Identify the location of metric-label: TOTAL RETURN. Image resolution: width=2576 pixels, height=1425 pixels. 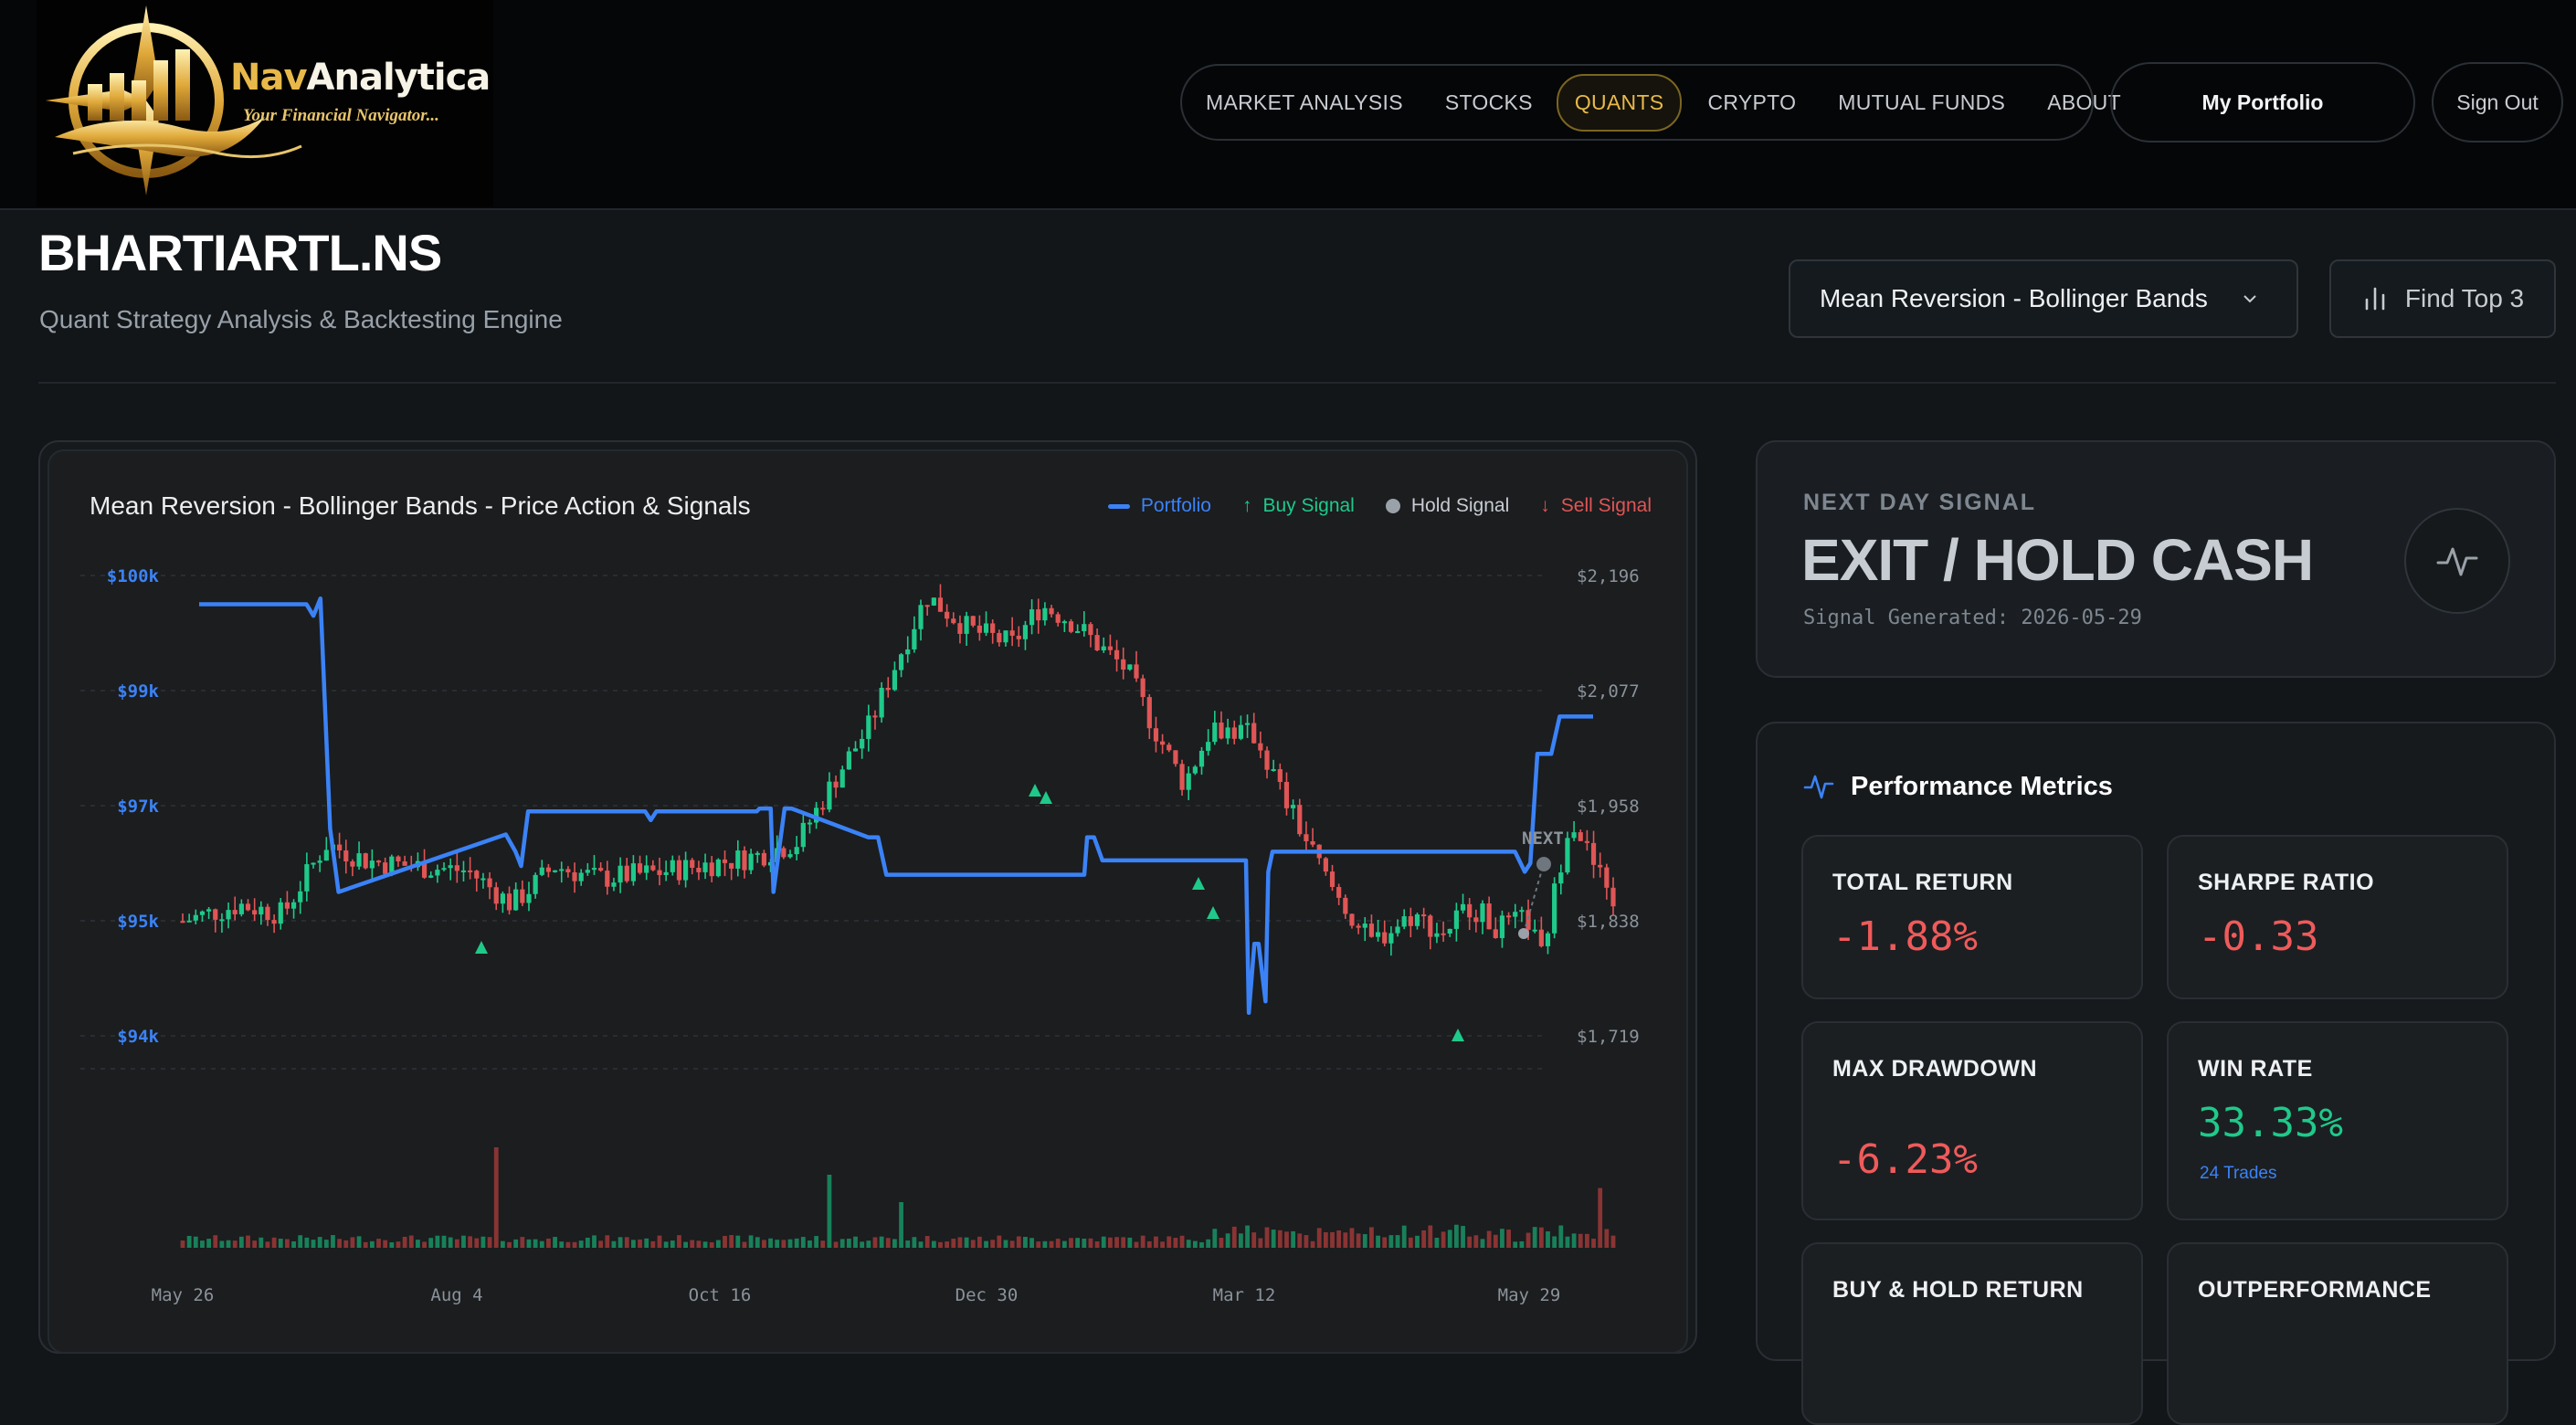
(1923, 882).